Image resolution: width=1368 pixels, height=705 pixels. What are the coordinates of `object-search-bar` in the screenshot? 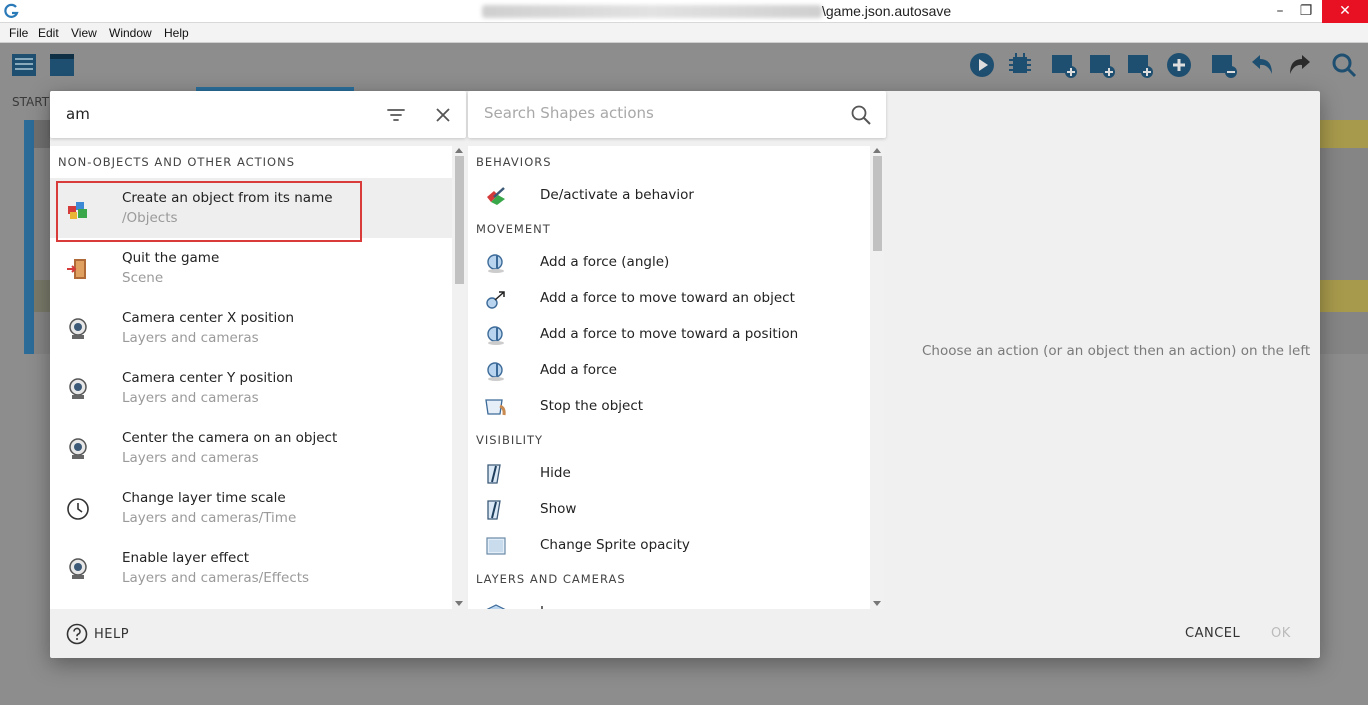 It's located at (258, 114).